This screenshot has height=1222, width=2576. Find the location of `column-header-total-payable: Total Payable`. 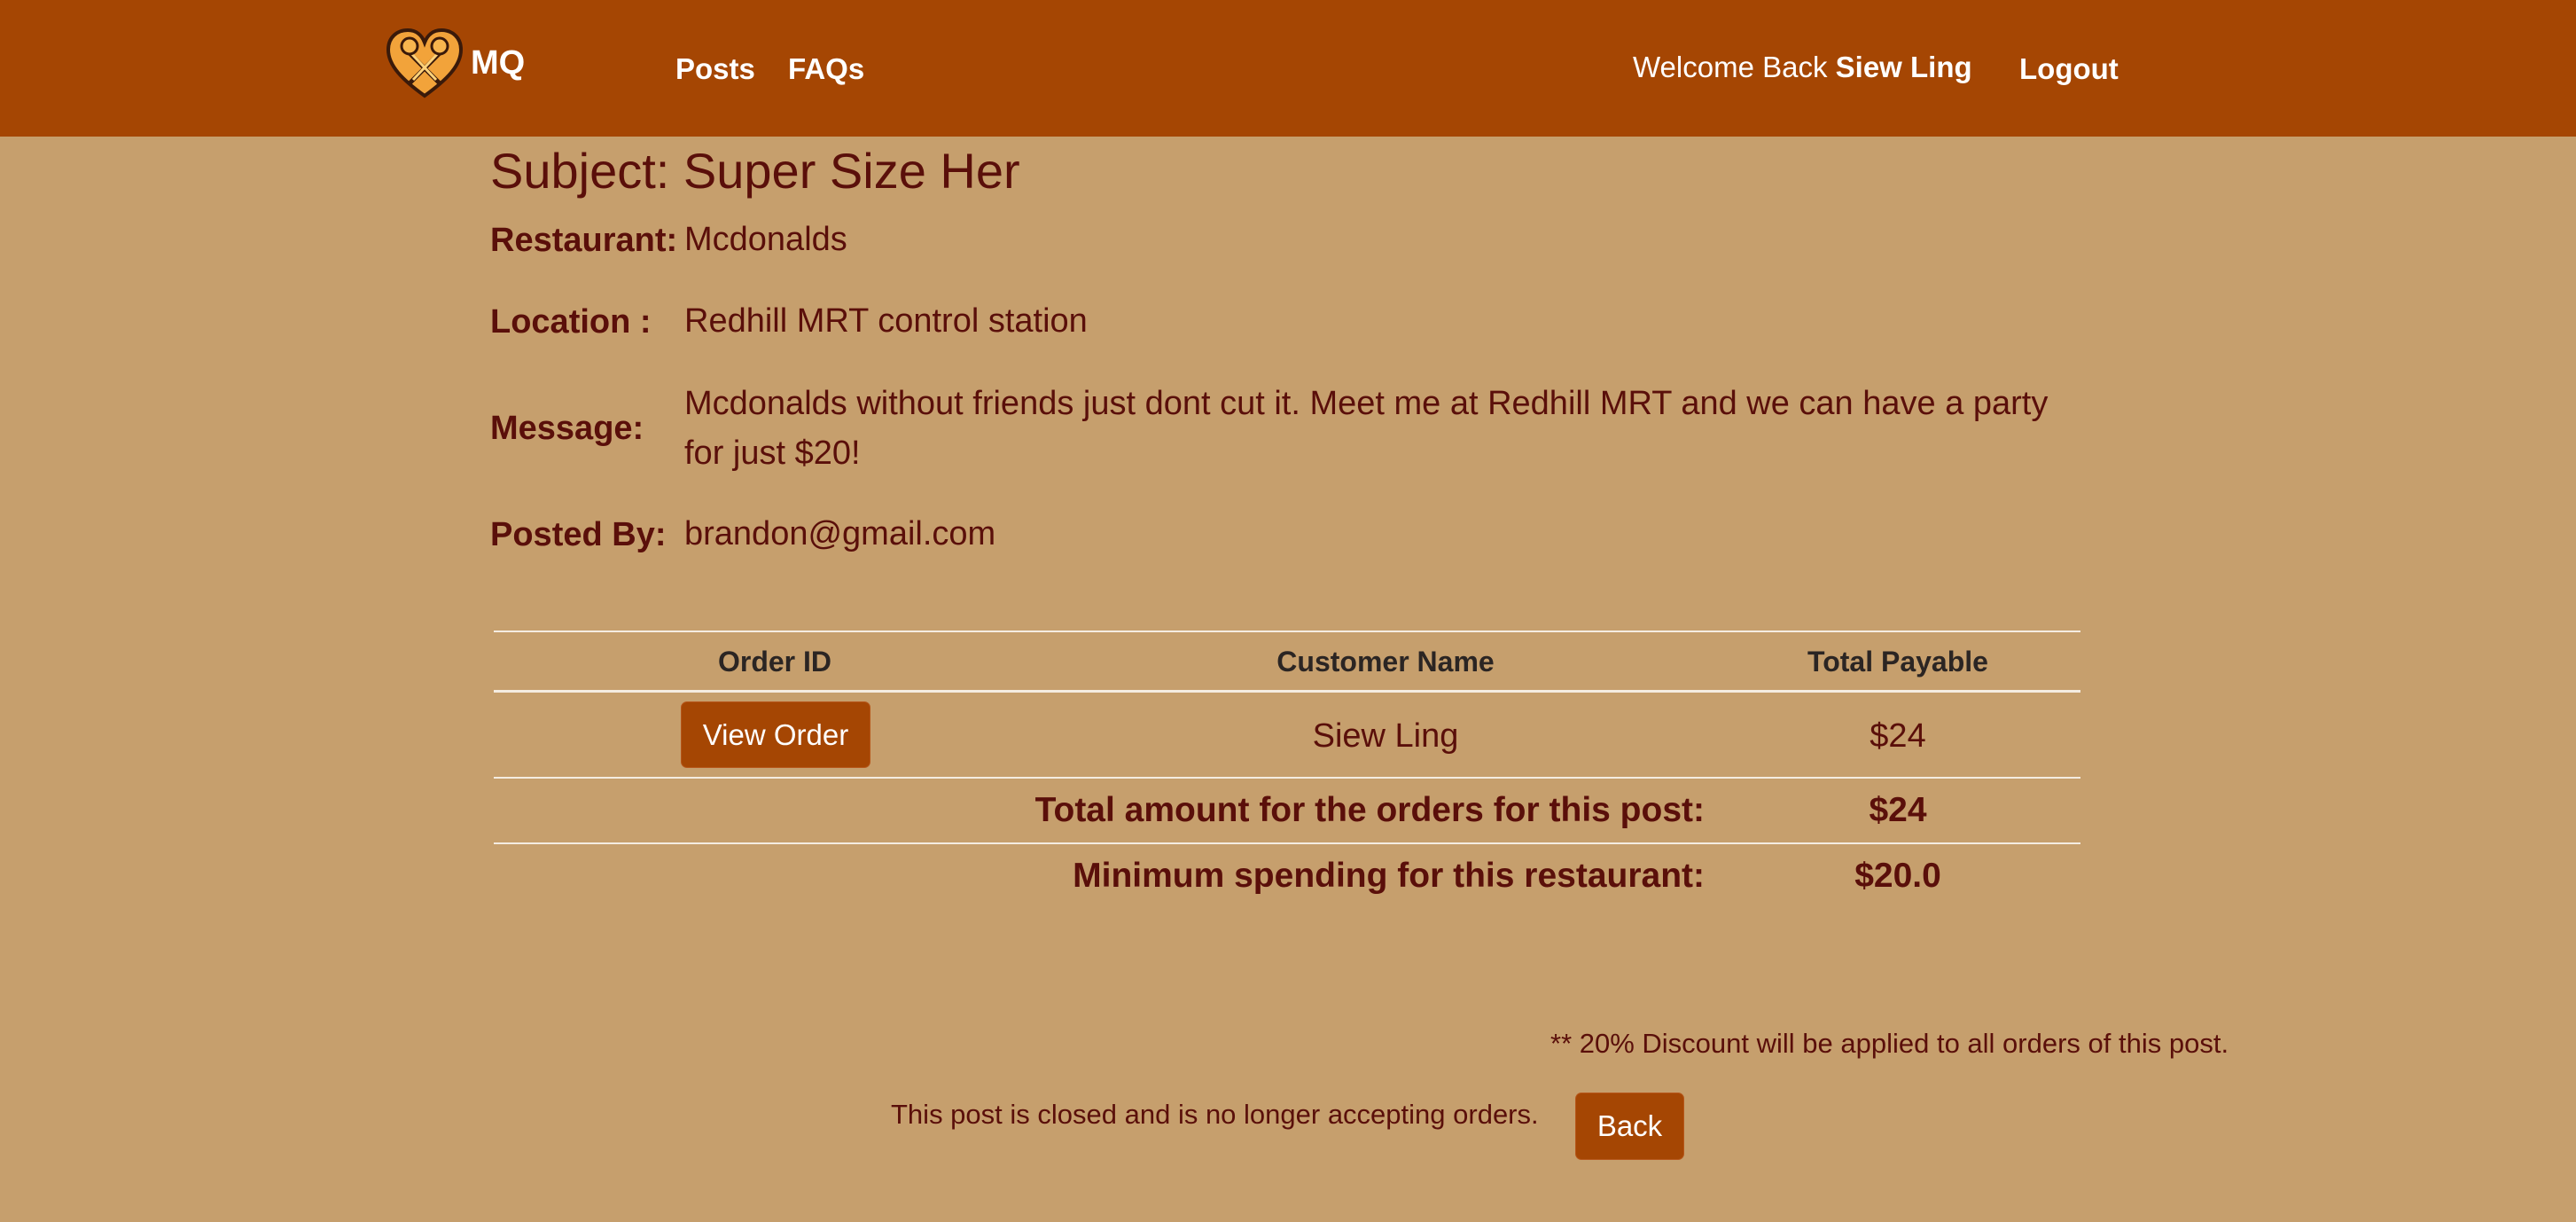

column-header-total-payable: Total Payable is located at coordinates (1897, 662).